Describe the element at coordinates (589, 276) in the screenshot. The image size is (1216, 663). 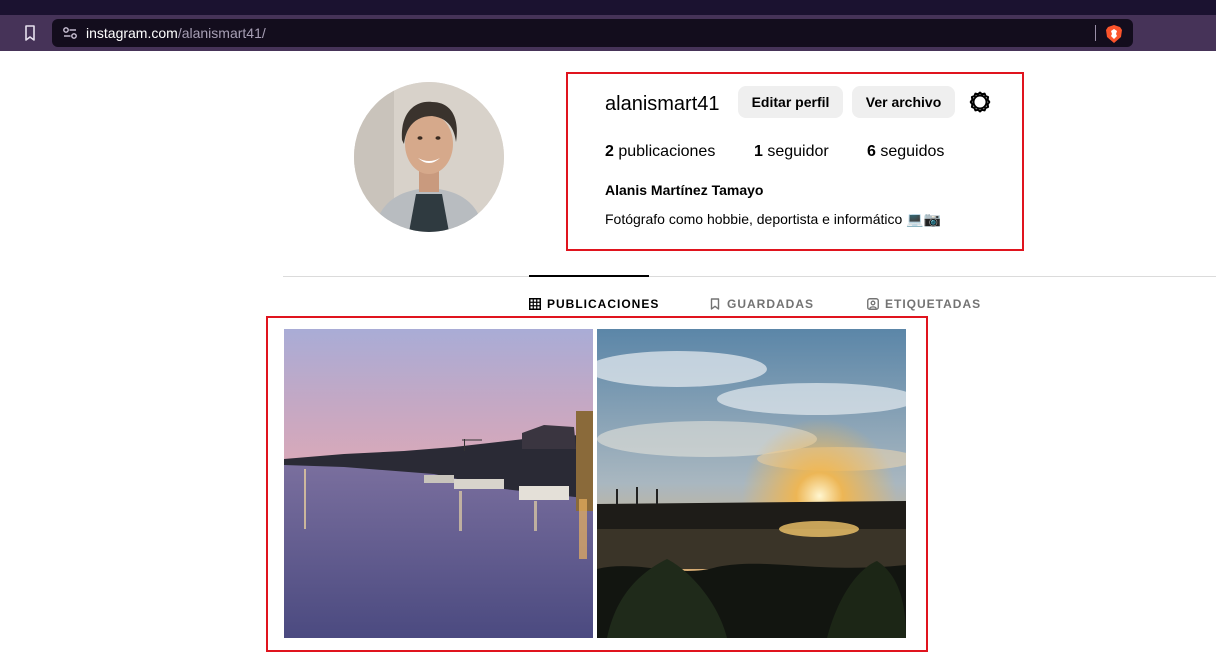
I see `active-tab-indicator` at that location.